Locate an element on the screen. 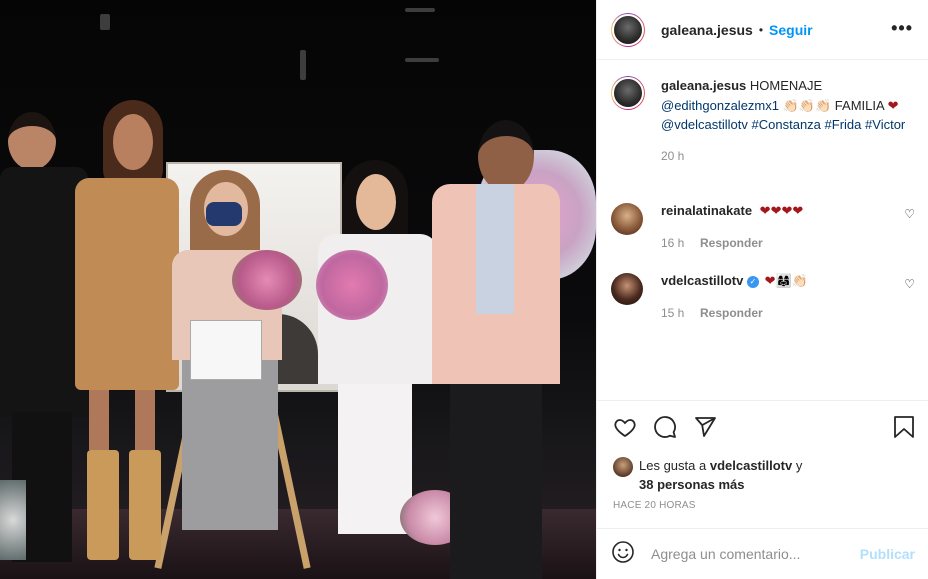 The height and width of the screenshot is (579, 928). liker-username: vdelcastillotv is located at coordinates (751, 465).